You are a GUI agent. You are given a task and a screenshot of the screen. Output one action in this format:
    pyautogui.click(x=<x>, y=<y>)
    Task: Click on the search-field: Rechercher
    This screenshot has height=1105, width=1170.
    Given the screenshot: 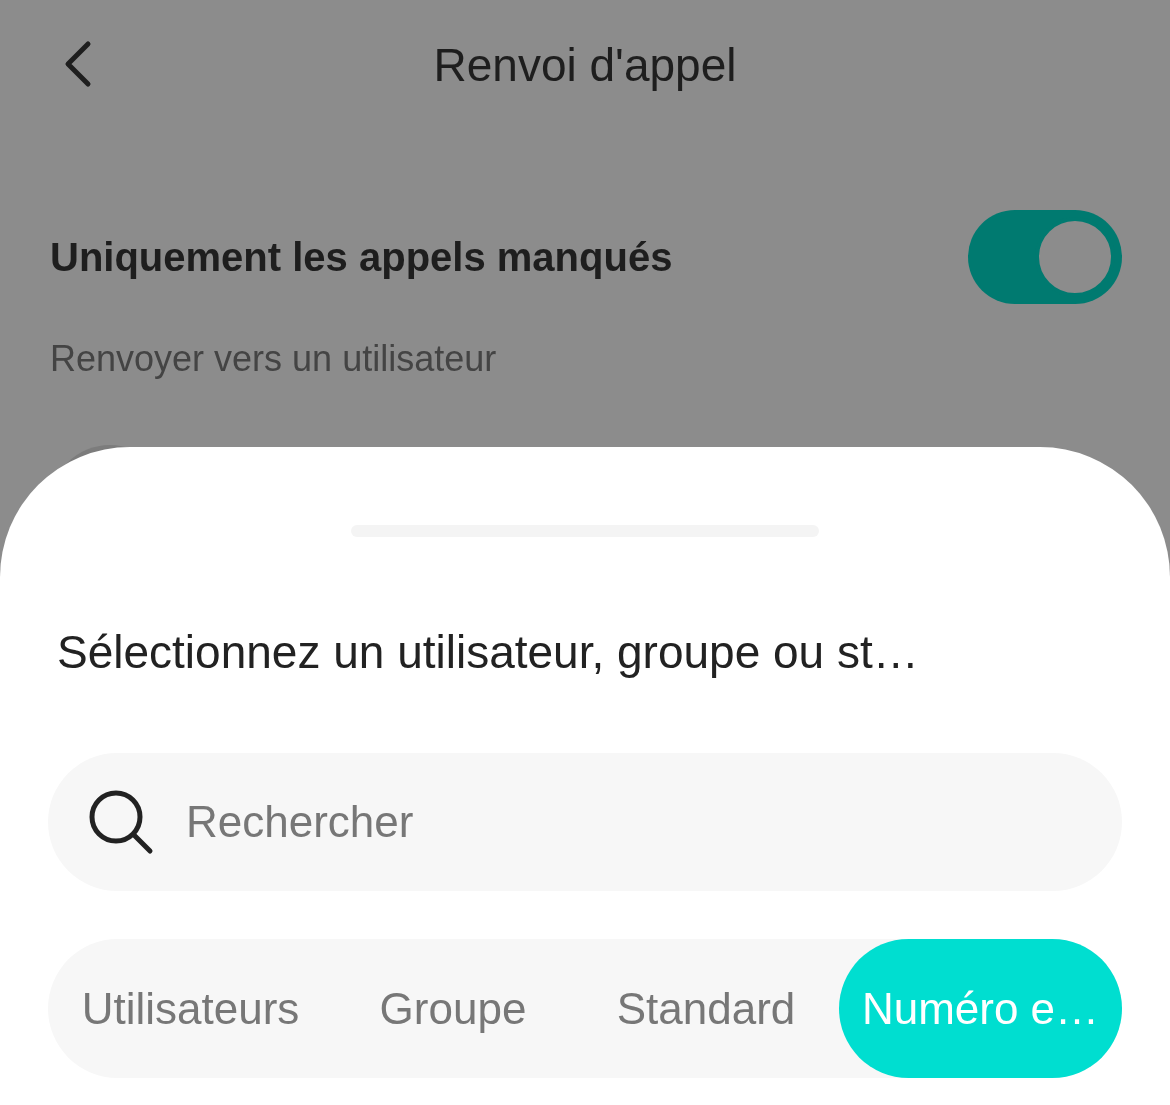 What is the action you would take?
    pyautogui.click(x=585, y=822)
    